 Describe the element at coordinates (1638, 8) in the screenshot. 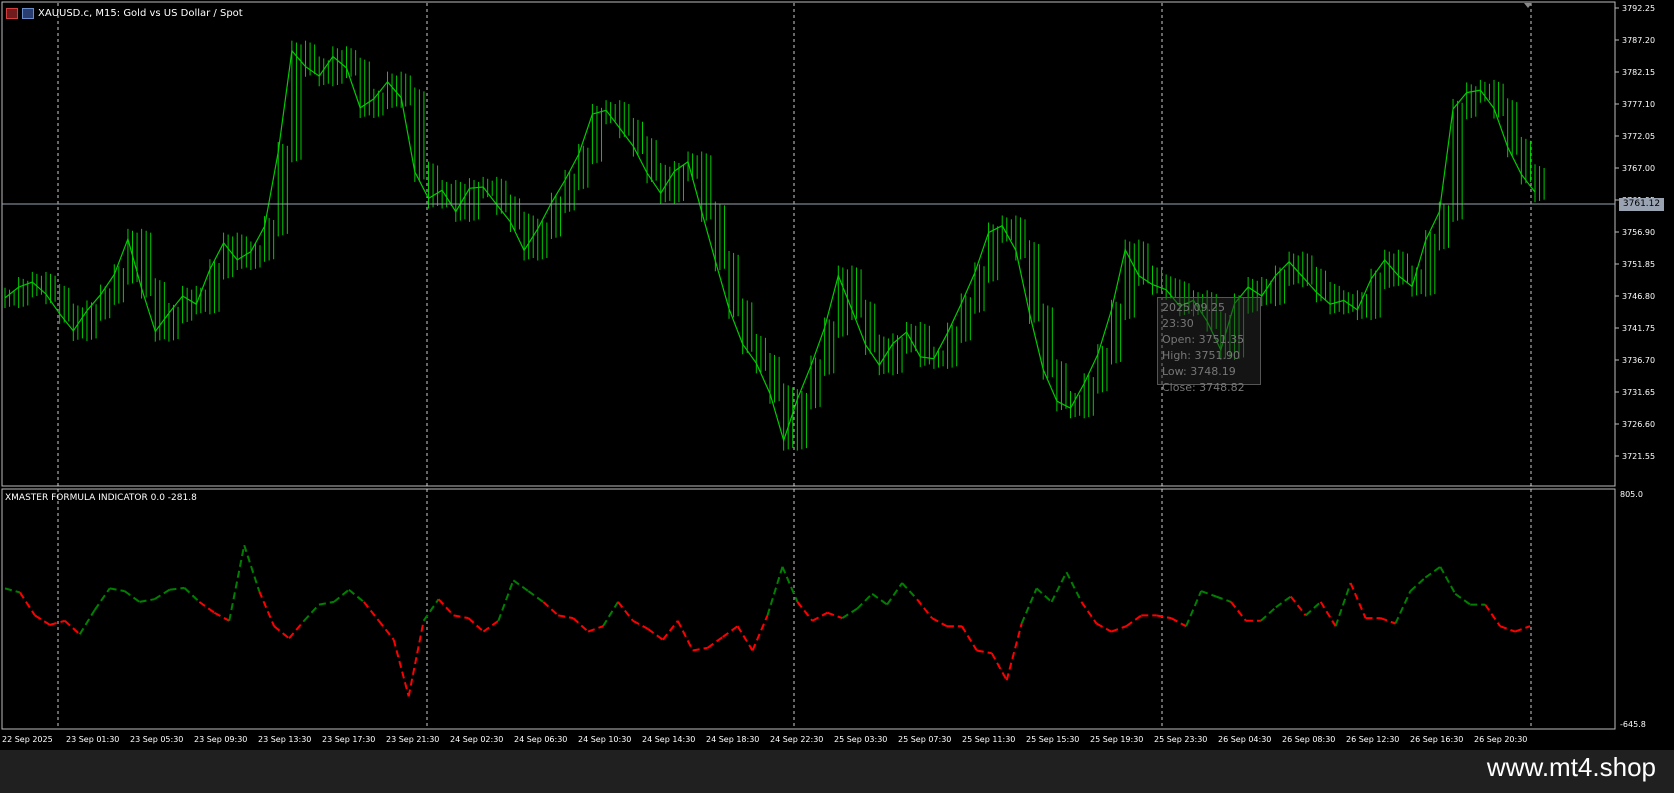

I see `price-axis-label: 3792.25` at that location.